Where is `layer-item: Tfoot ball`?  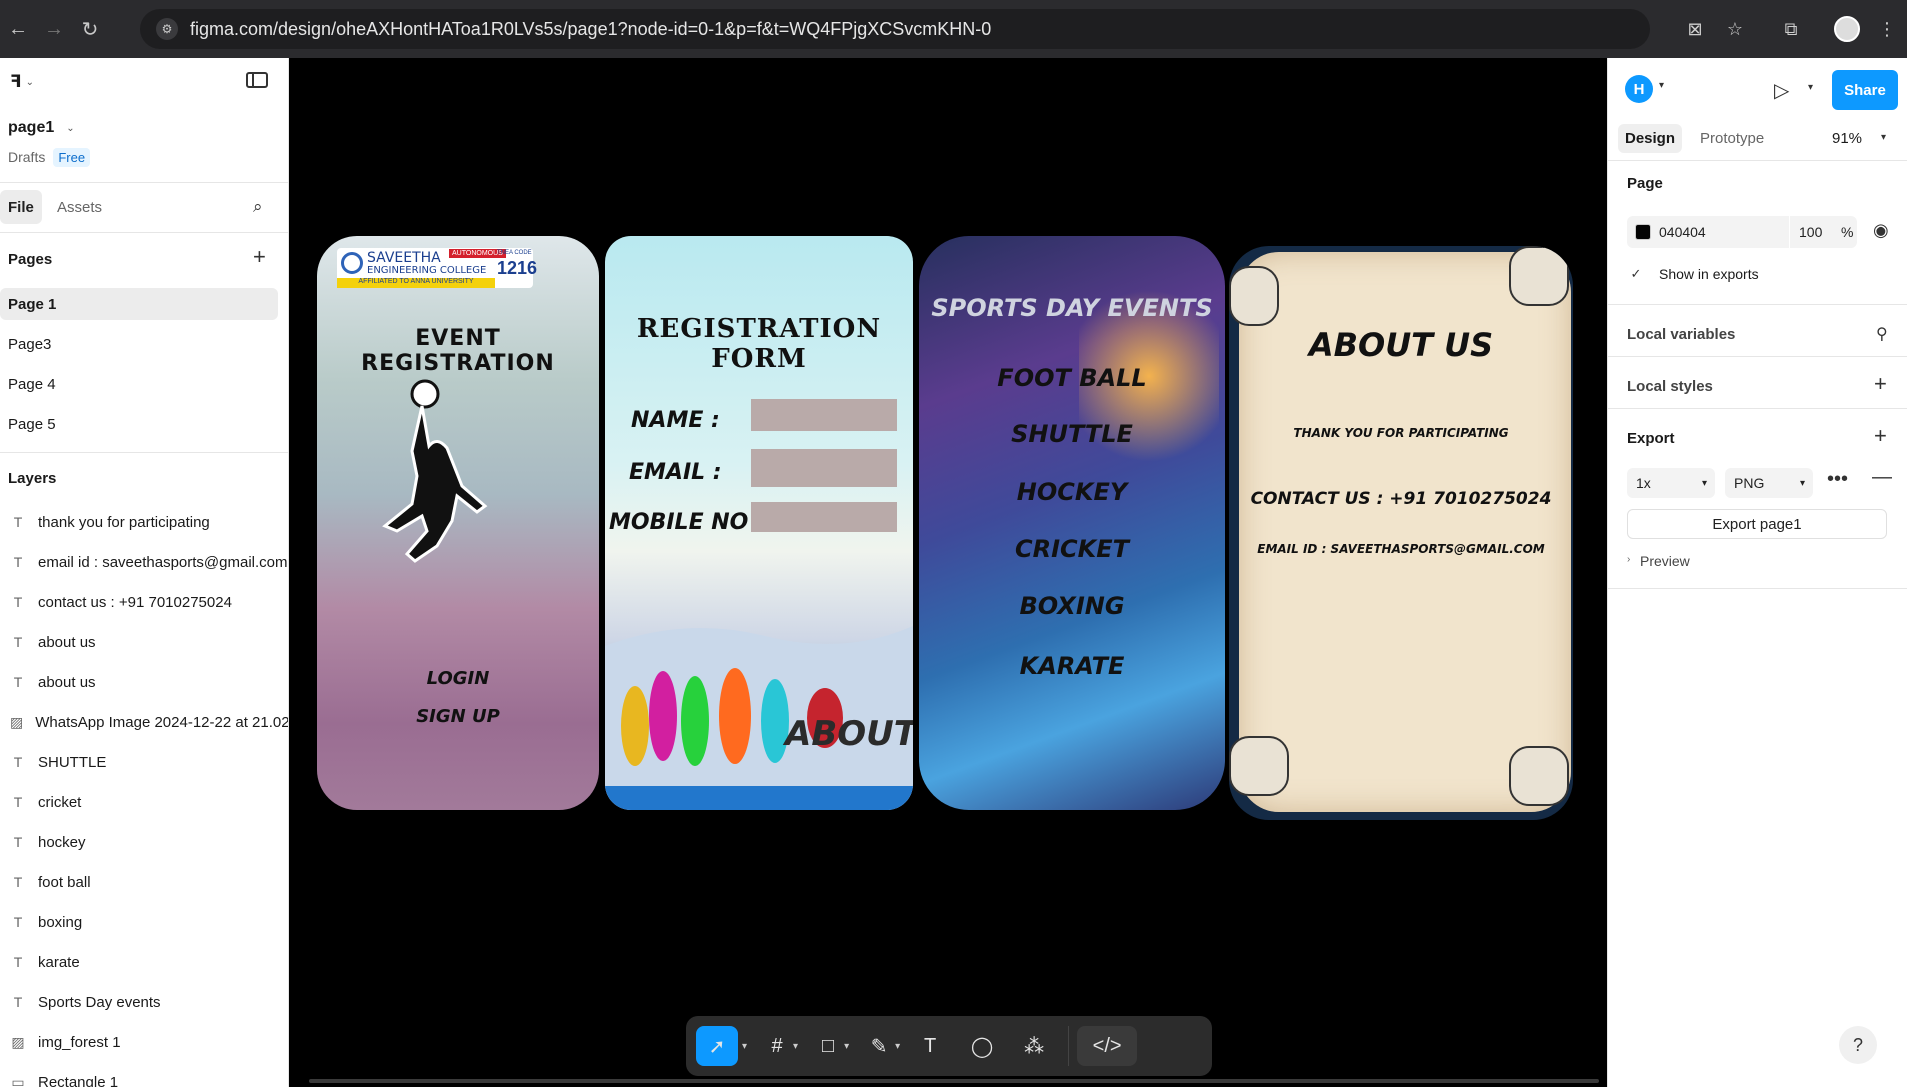
layer-item: Tfoot ball is located at coordinates (144, 882).